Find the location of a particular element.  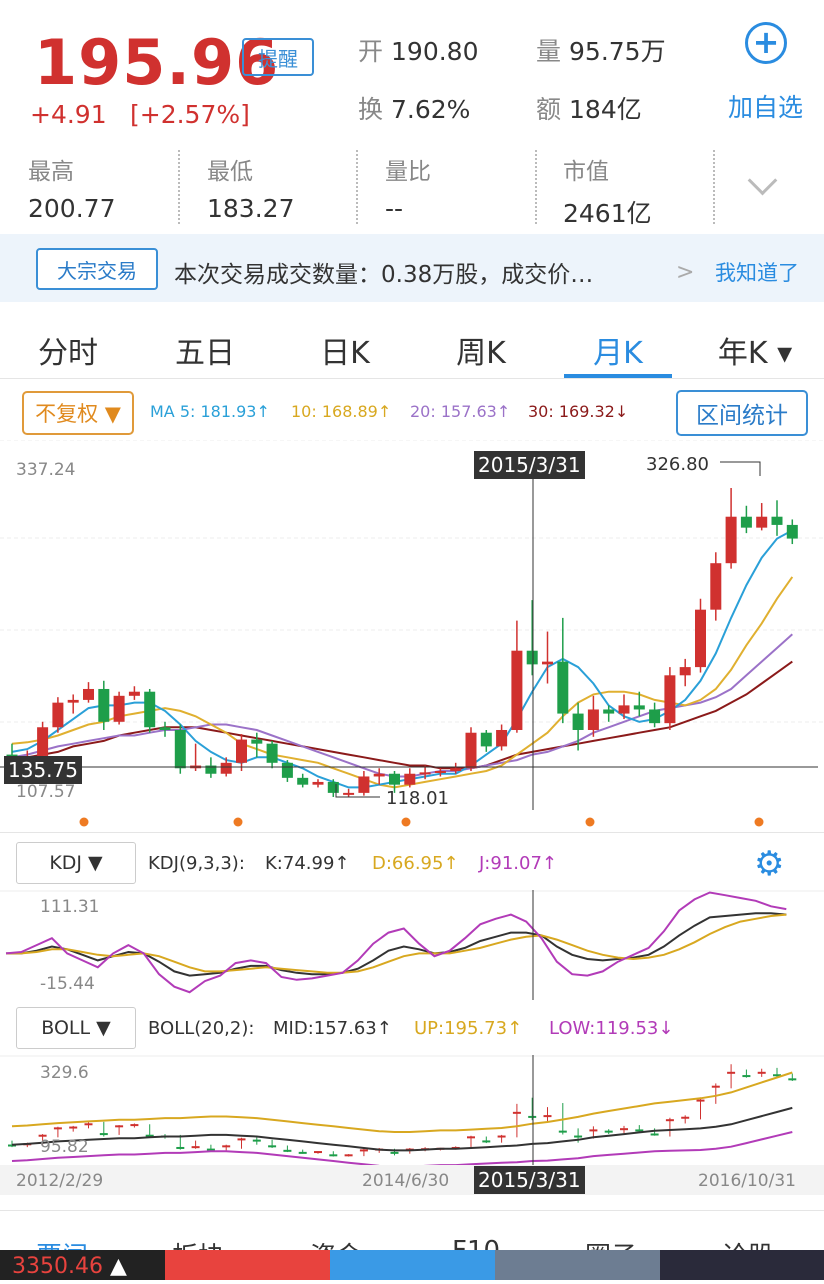

boll-low-line is located at coordinates (402, 1148).